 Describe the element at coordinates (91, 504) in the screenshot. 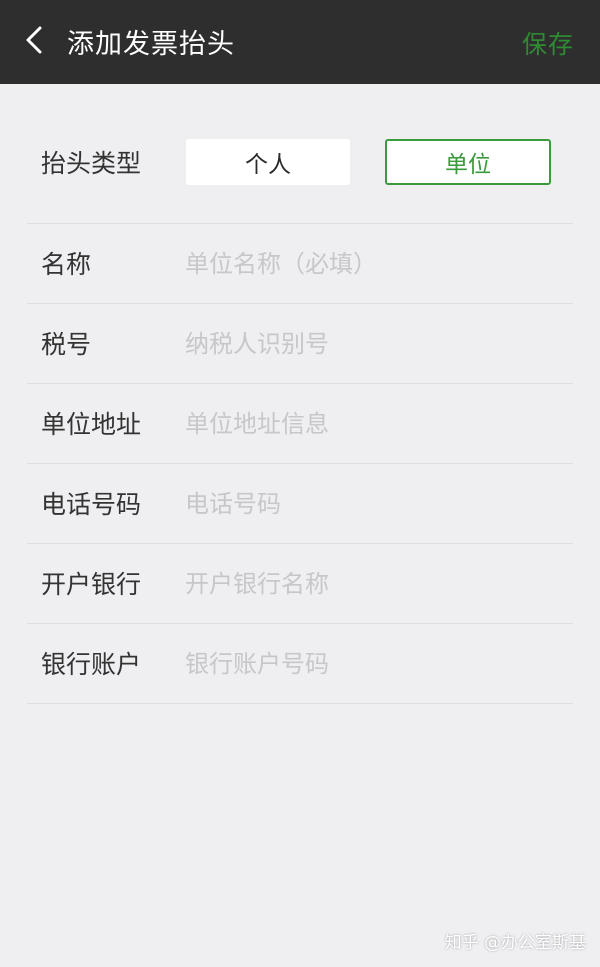

I see `field-label-phone: 电话号码` at that location.